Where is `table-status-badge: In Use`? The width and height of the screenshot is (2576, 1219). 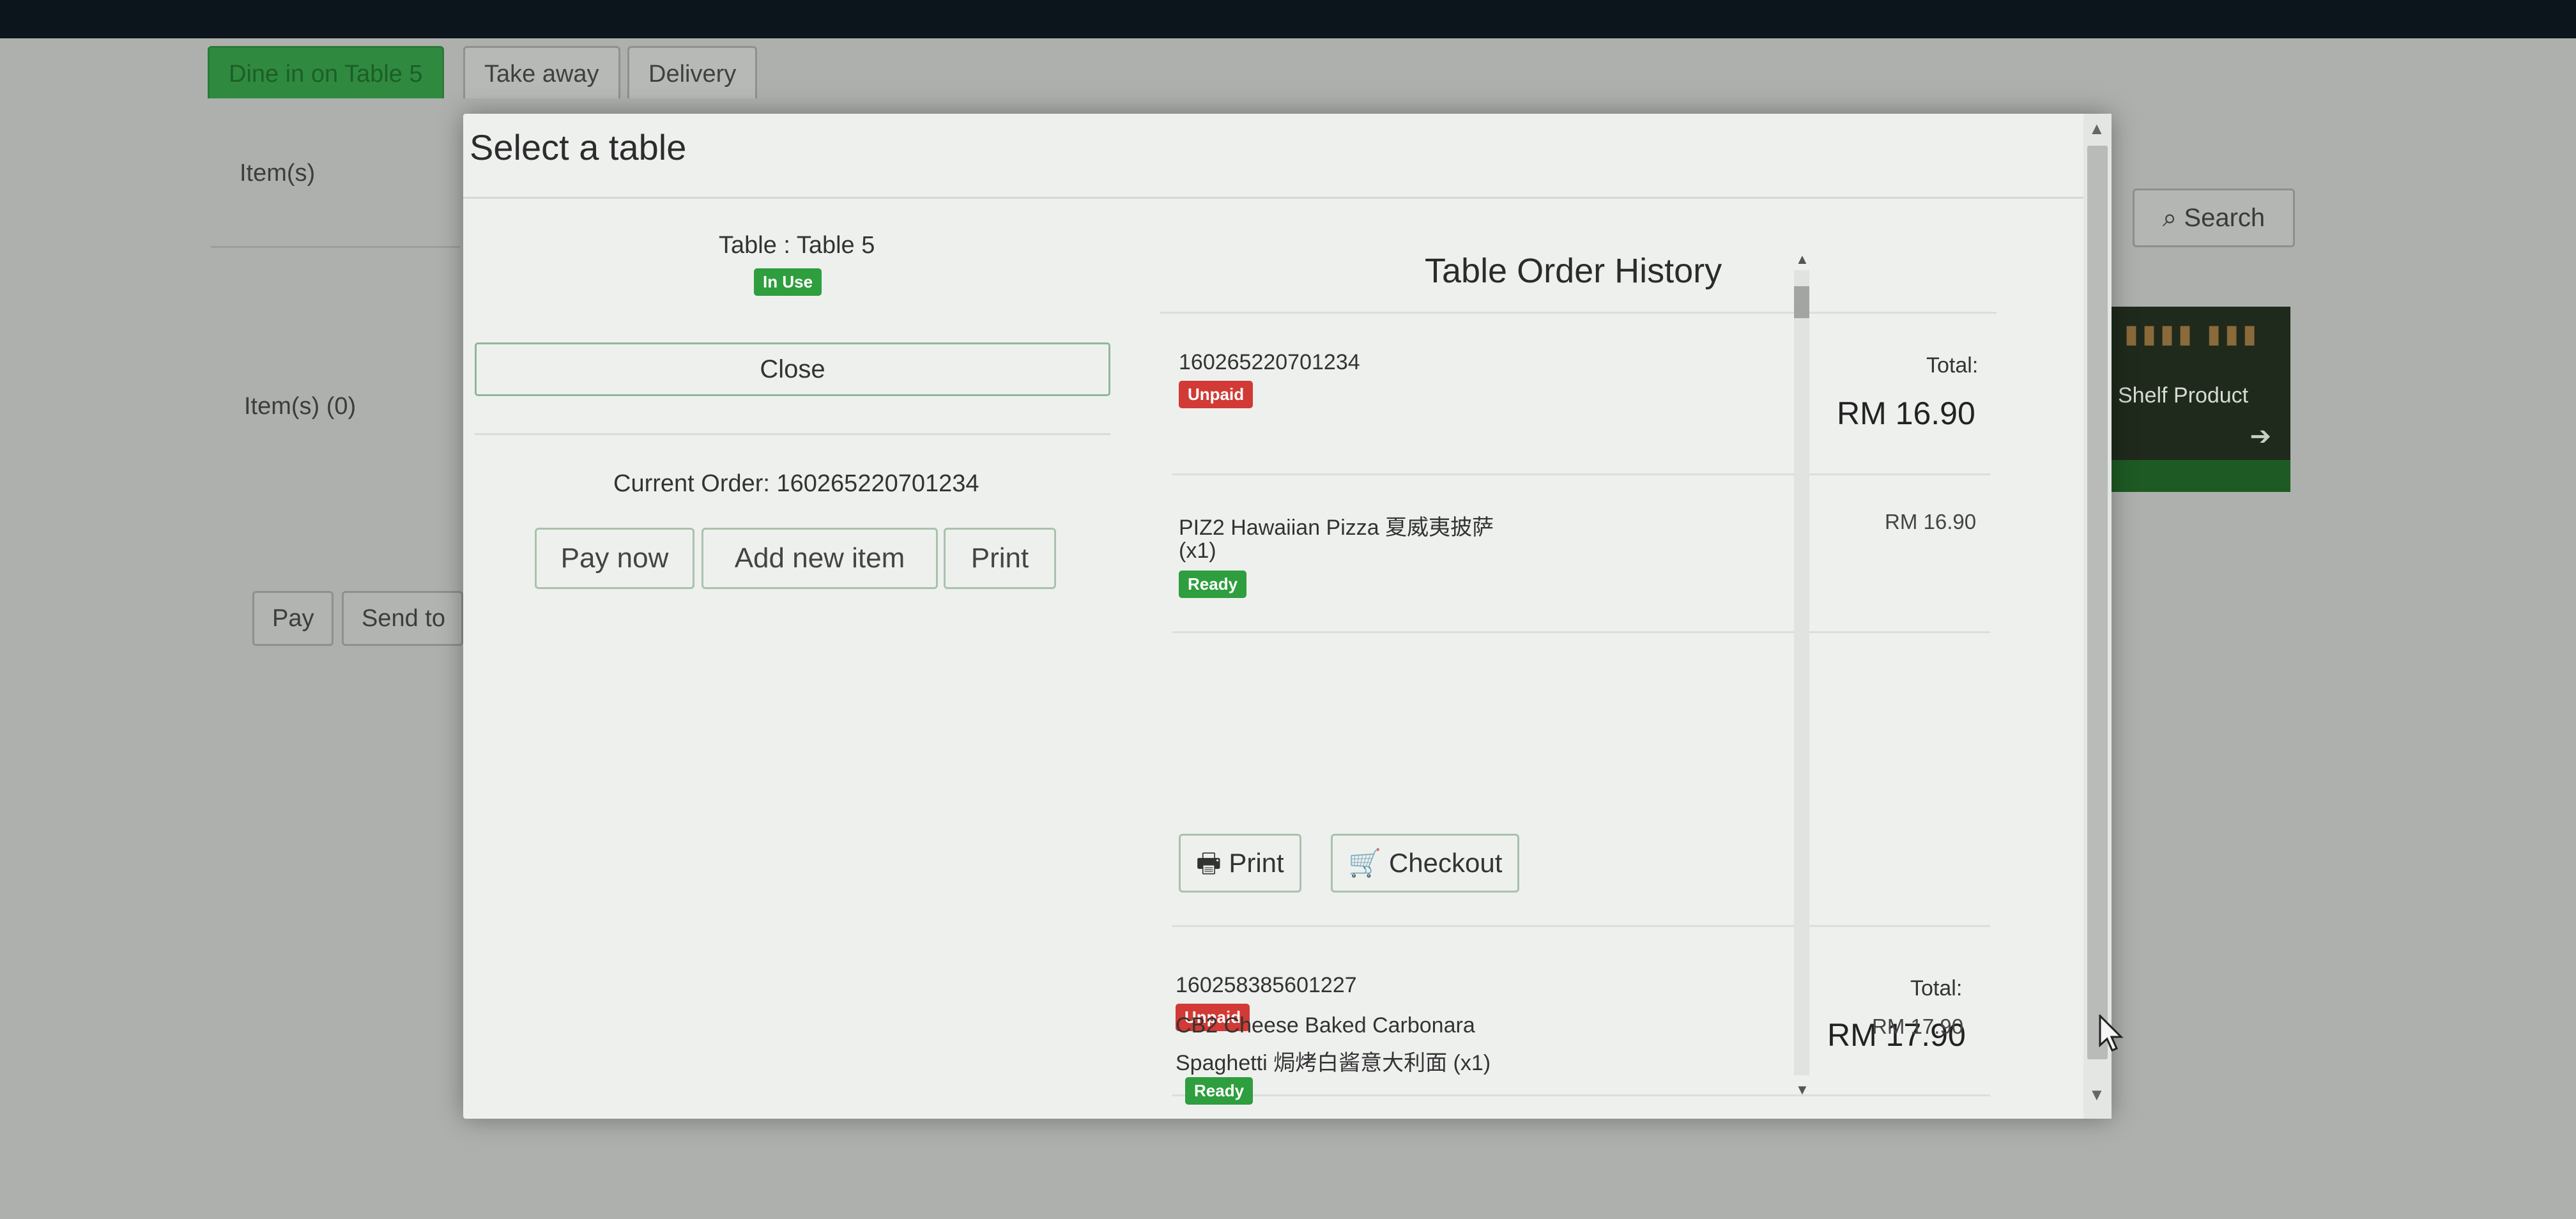
table-status-badge: In Use is located at coordinates (788, 282).